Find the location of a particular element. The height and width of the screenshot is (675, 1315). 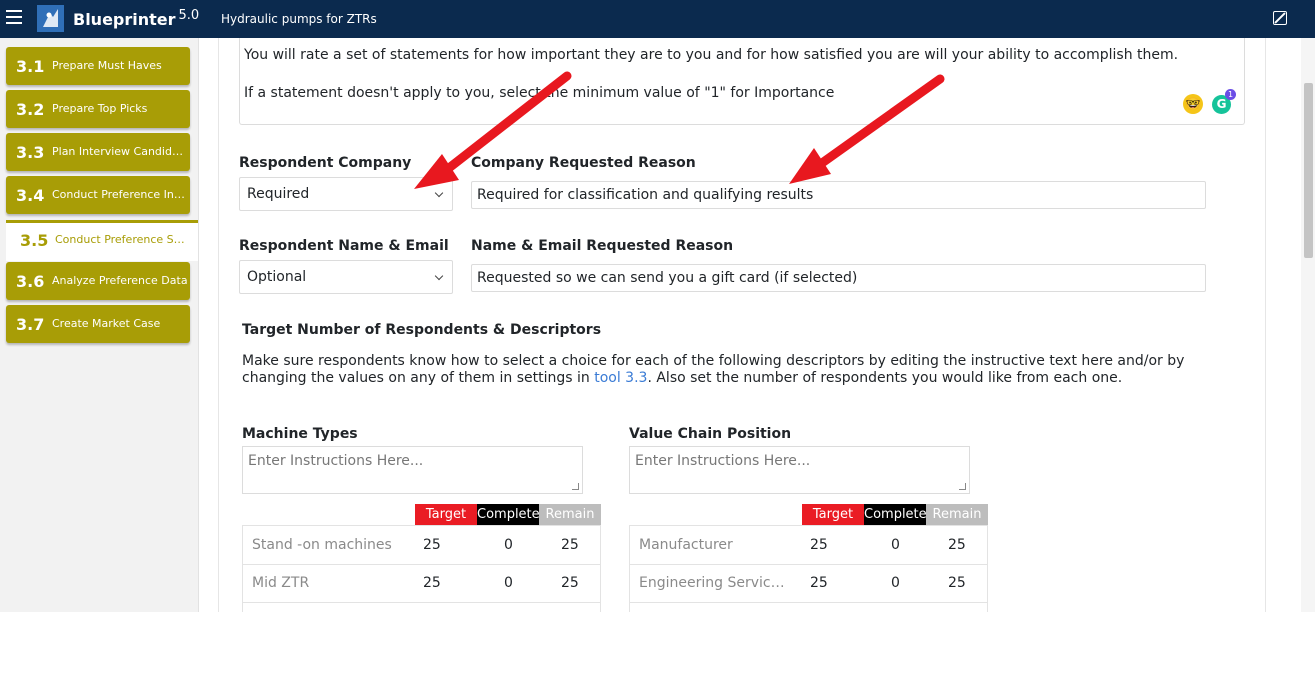

arrow-to-reason-input is located at coordinates (867, 129).